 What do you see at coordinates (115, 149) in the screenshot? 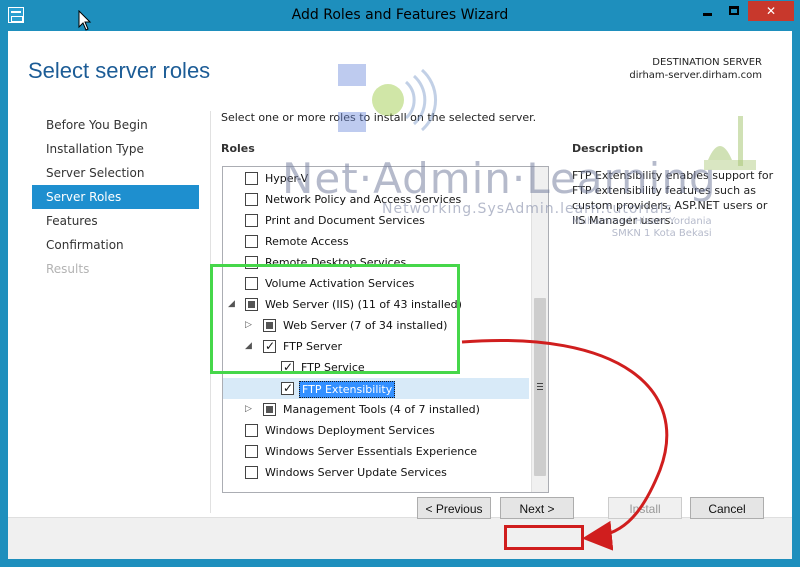
I see `nav-item-installation-type: Installation Type` at bounding box center [115, 149].